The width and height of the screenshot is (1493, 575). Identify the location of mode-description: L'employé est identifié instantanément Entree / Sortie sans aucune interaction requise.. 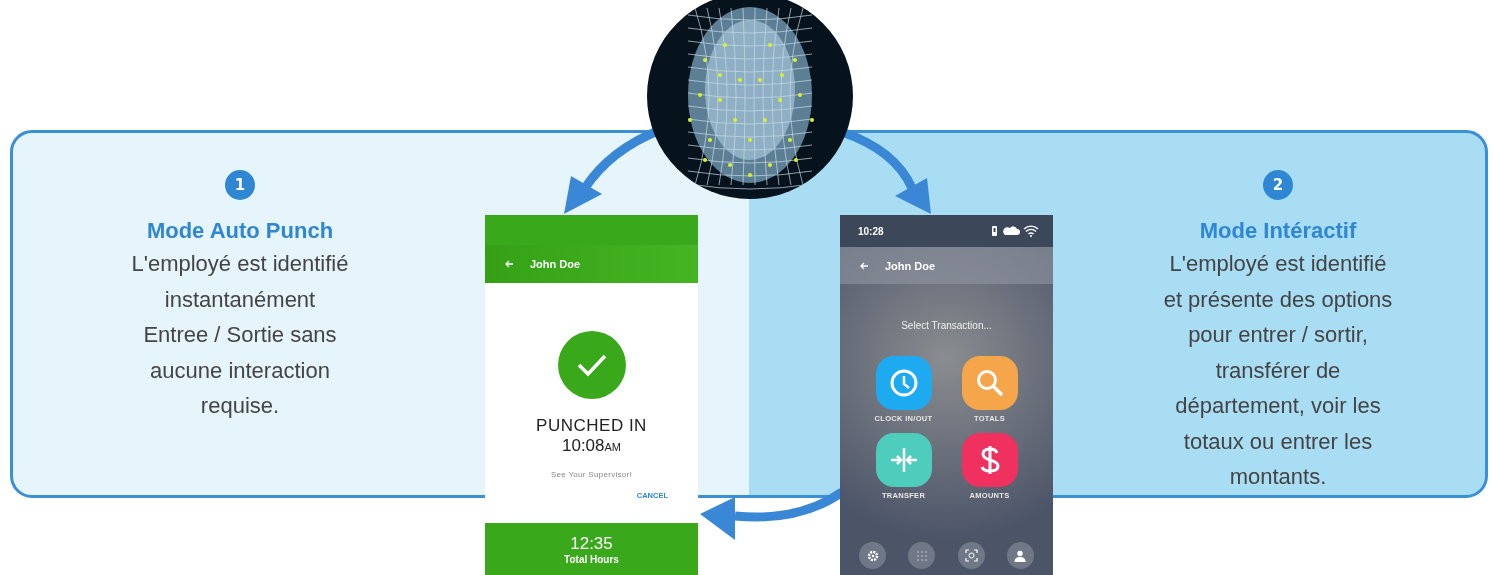
(240, 335).